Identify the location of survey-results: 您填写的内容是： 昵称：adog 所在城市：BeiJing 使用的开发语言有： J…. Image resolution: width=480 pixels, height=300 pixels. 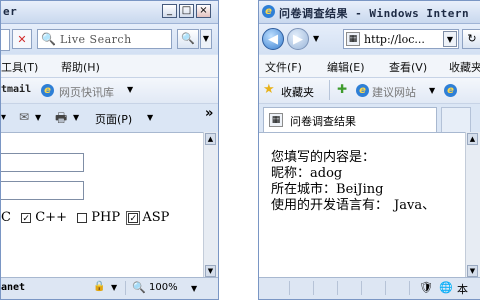
(353, 182).